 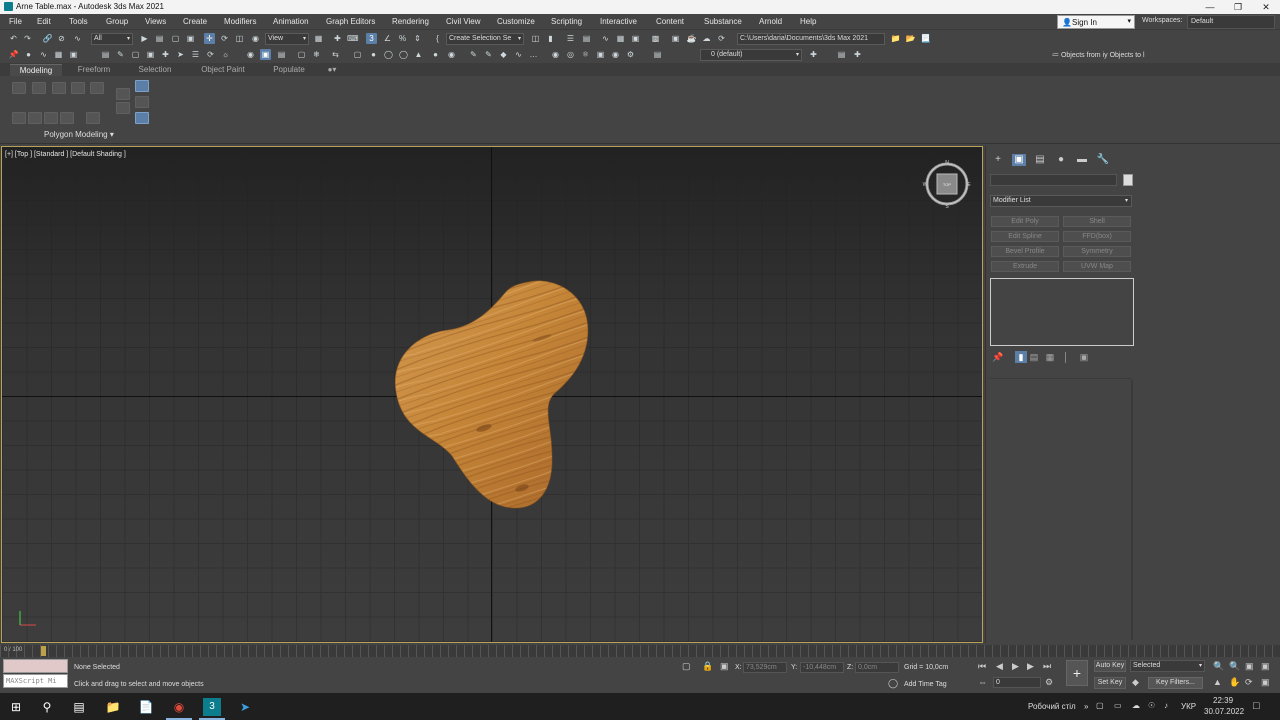 What do you see at coordinates (463, 21) in the screenshot?
I see `menu-civil-view: Civil View` at bounding box center [463, 21].